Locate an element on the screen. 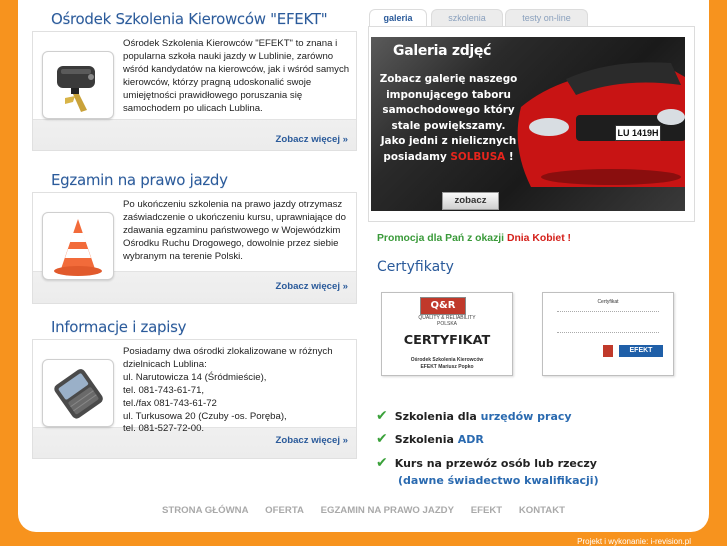 This screenshot has width=727, height=546. offer-3-highlight: (dawne świadectwo kwalifikacji) is located at coordinates (498, 480).